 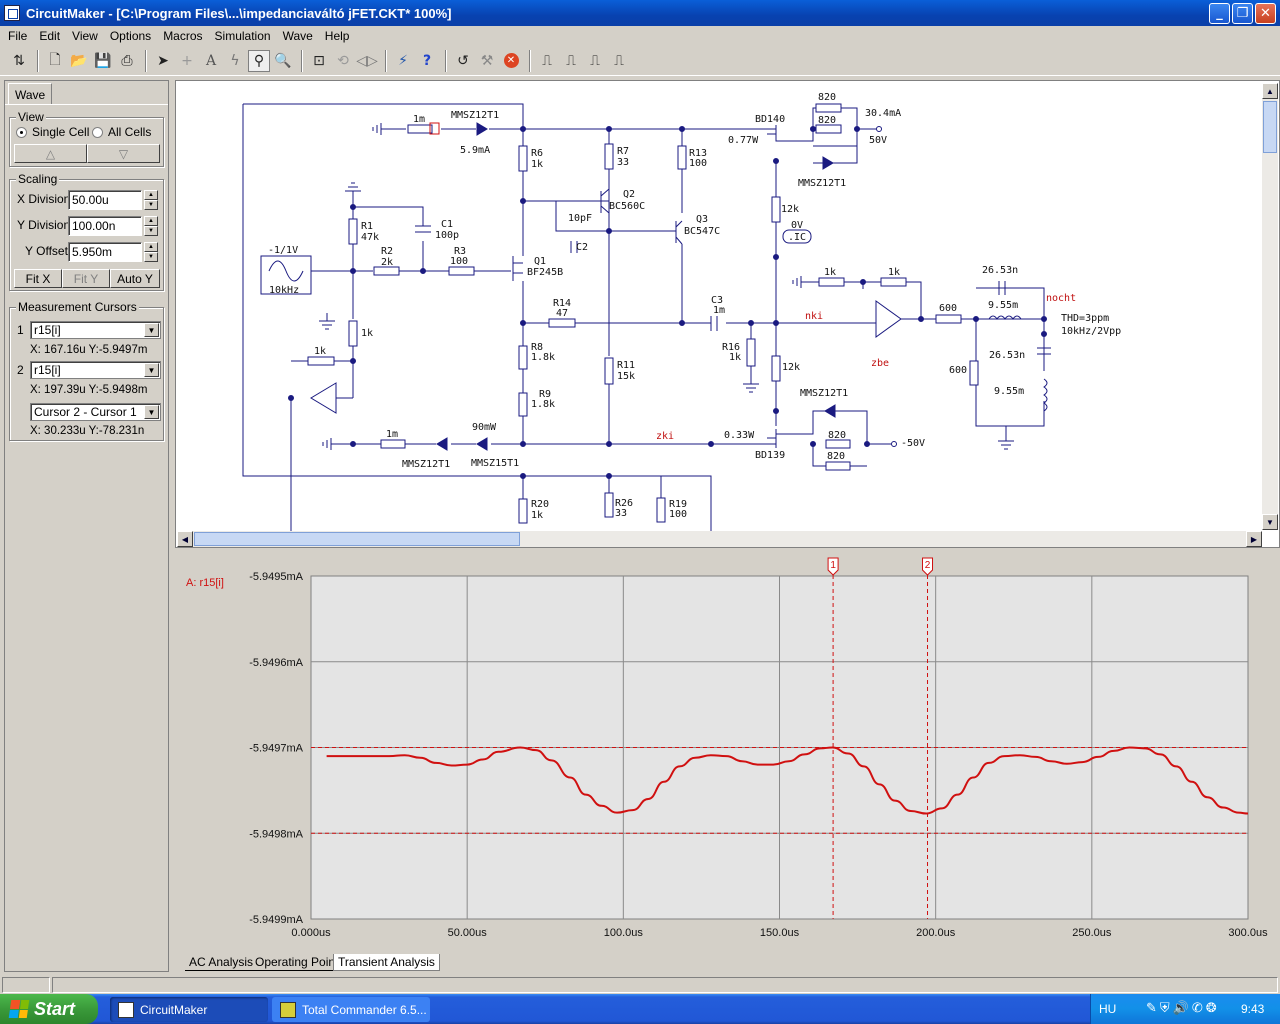 What do you see at coordinates (189, 1009) in the screenshot?
I see `task-circuitmaker: CircuitMaker` at bounding box center [189, 1009].